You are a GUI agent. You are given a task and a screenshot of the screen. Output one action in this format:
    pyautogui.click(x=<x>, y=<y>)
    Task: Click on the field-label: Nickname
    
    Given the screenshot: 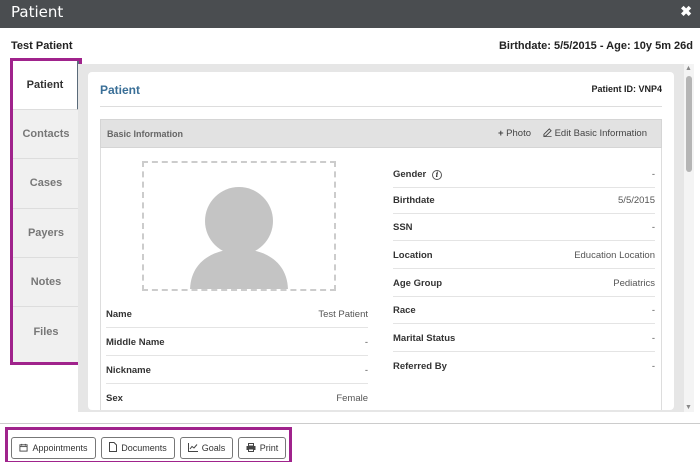 What is the action you would take?
    pyautogui.click(x=128, y=370)
    